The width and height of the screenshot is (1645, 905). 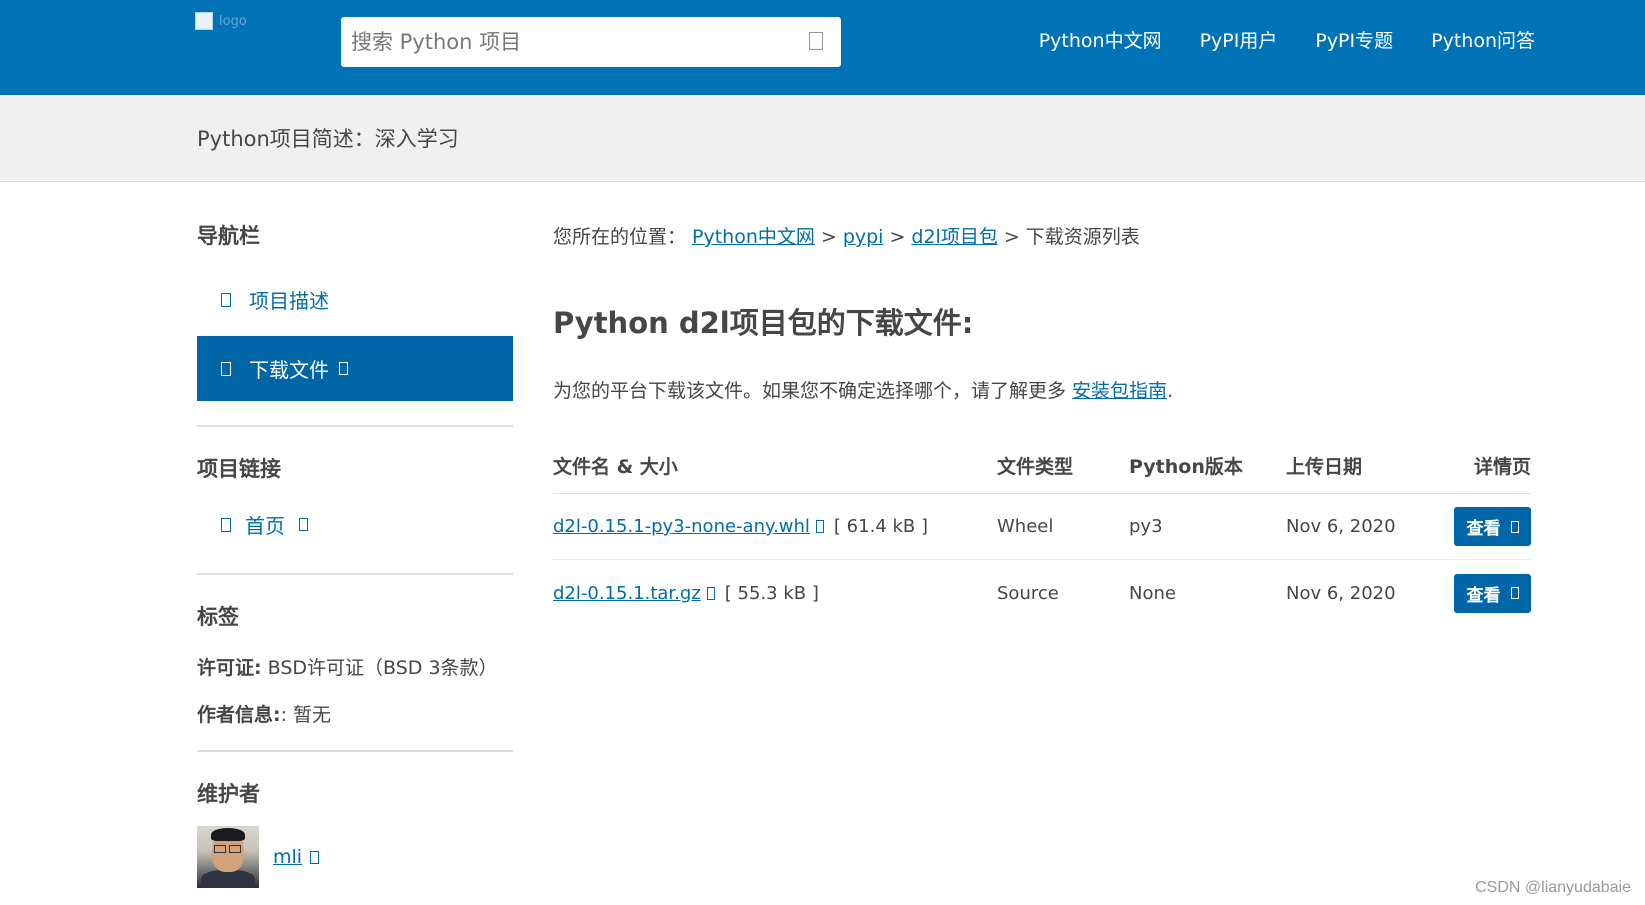 What do you see at coordinates (1146, 526) in the screenshot?
I see `python-version: py3` at bounding box center [1146, 526].